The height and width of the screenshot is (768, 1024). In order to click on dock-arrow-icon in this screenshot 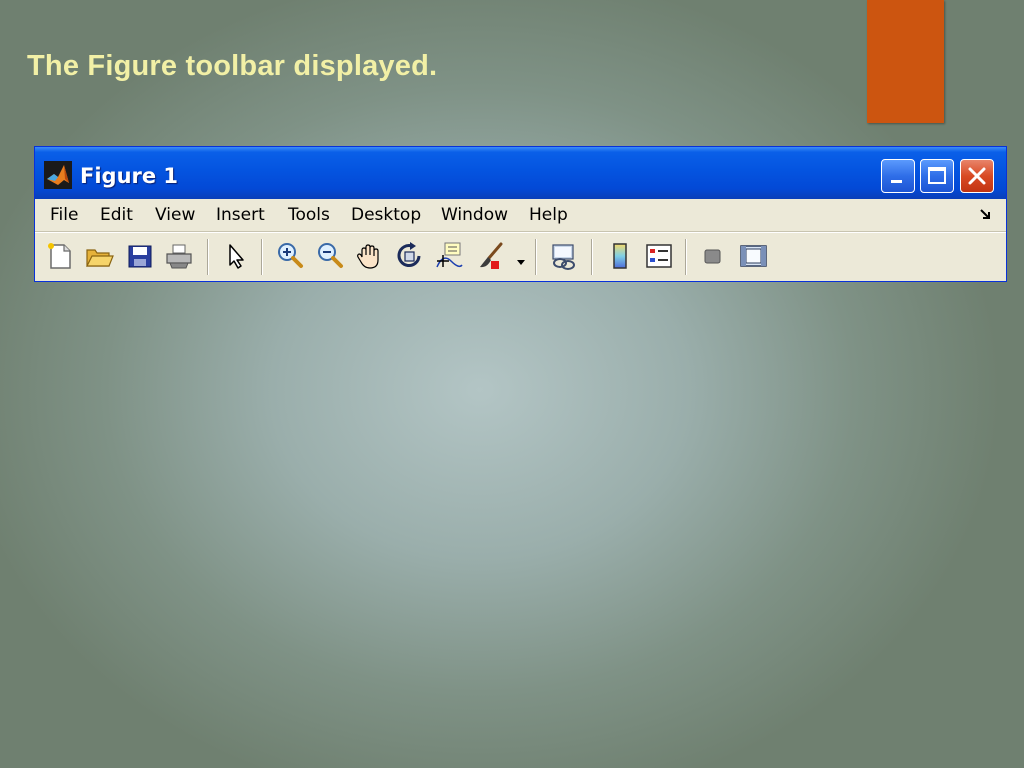, I will do `click(986, 216)`.